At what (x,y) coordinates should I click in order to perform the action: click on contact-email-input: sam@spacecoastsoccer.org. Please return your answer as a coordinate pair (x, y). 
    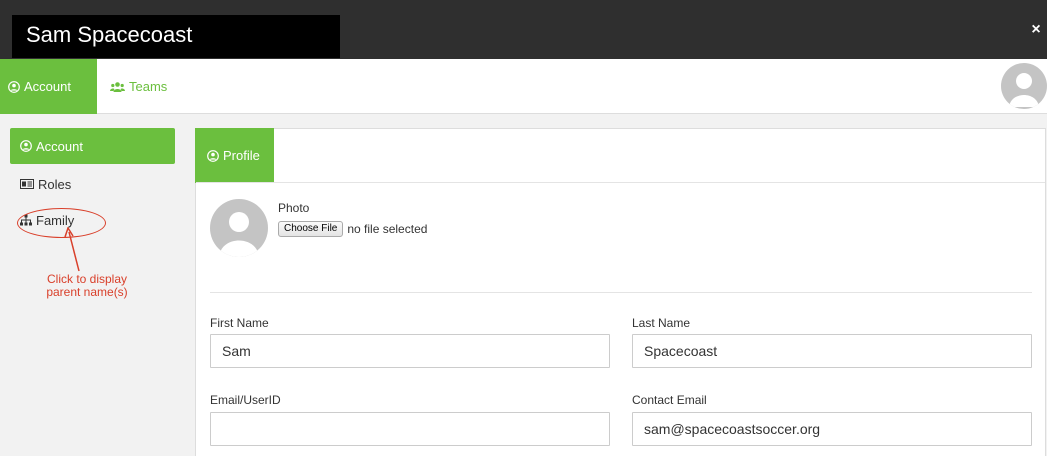
    Looking at the image, I should click on (832, 429).